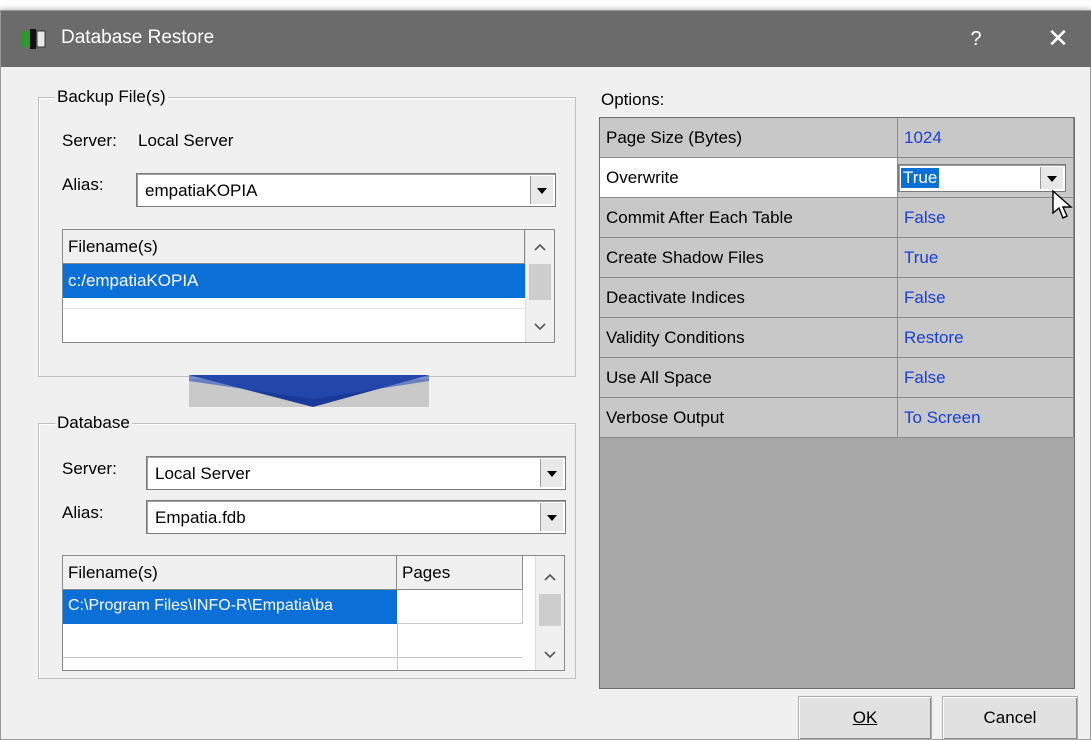  I want to click on option-value-cell: Restore, so click(986, 338).